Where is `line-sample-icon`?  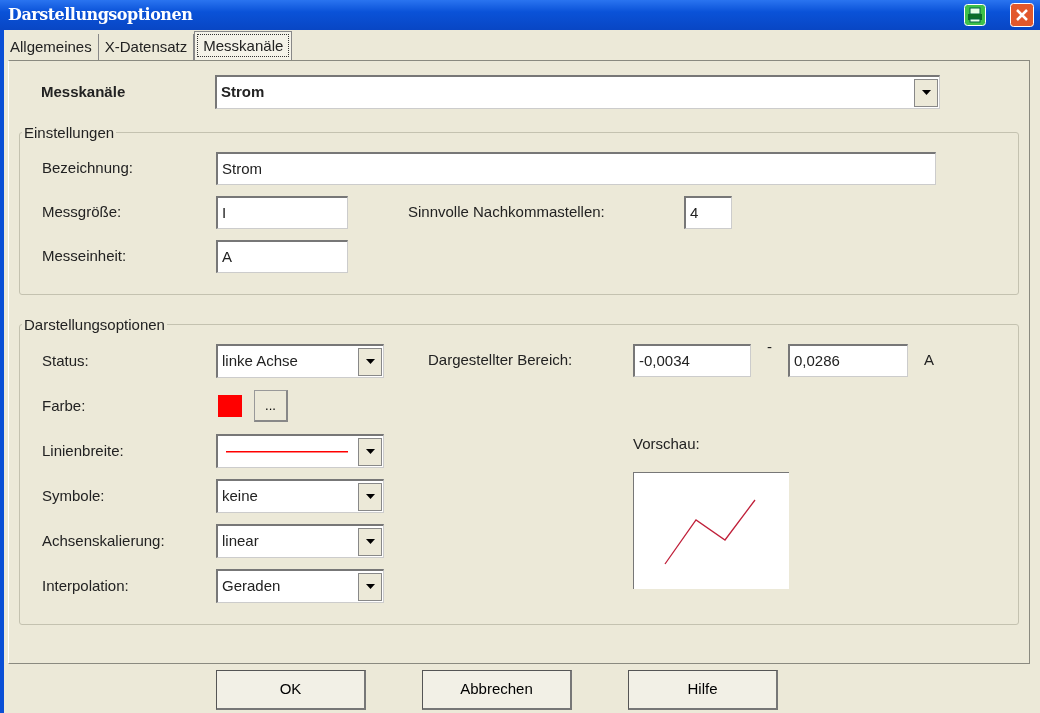
line-sample-icon is located at coordinates (287, 451).